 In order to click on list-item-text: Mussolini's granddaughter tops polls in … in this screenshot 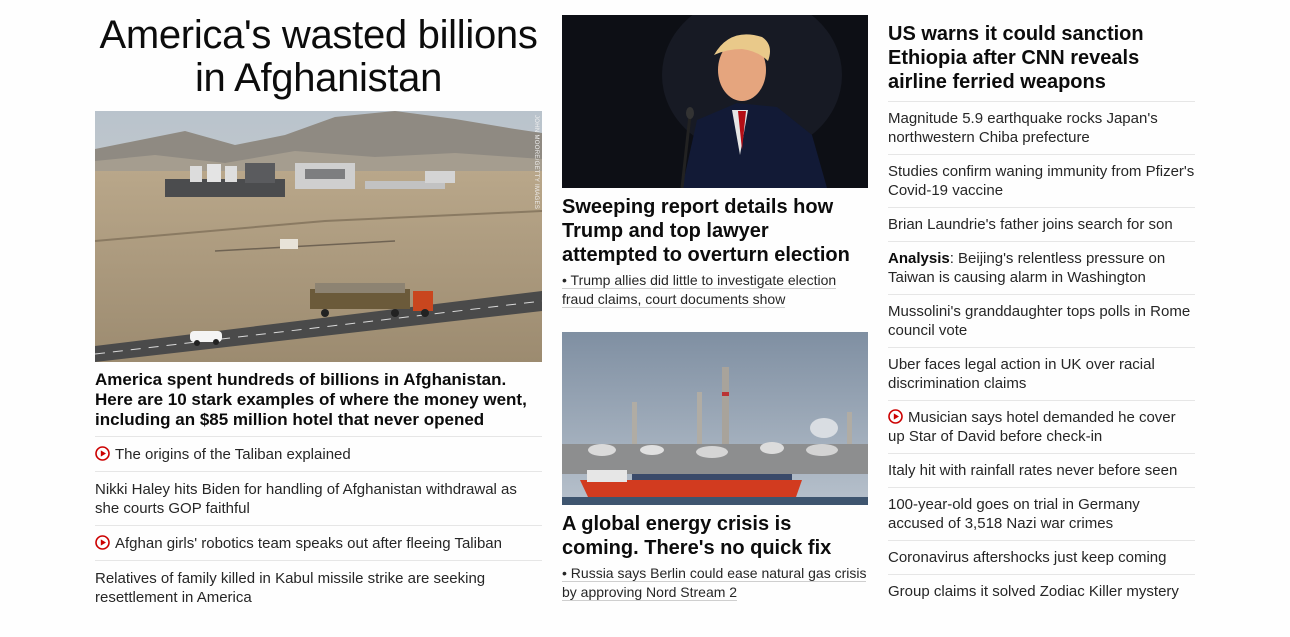, I will do `click(1039, 321)`.